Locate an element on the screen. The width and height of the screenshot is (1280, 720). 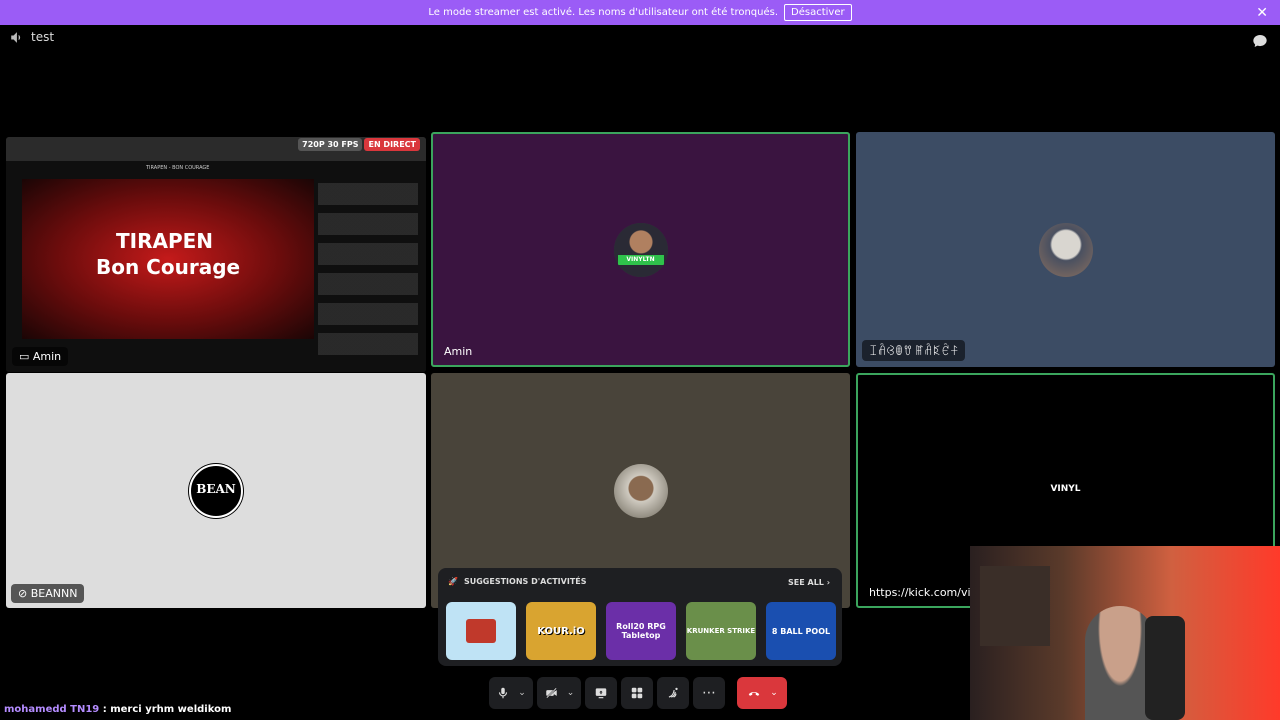
chat-bubble-icon is located at coordinates (1260, 41).